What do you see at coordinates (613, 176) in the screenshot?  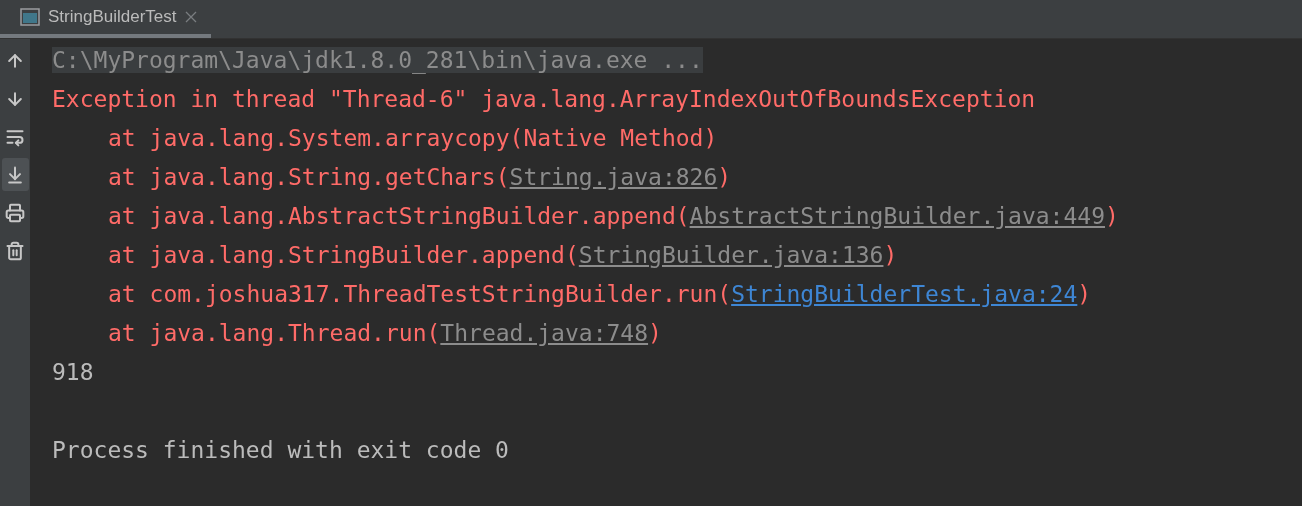 I see `source-link: String.java:826` at bounding box center [613, 176].